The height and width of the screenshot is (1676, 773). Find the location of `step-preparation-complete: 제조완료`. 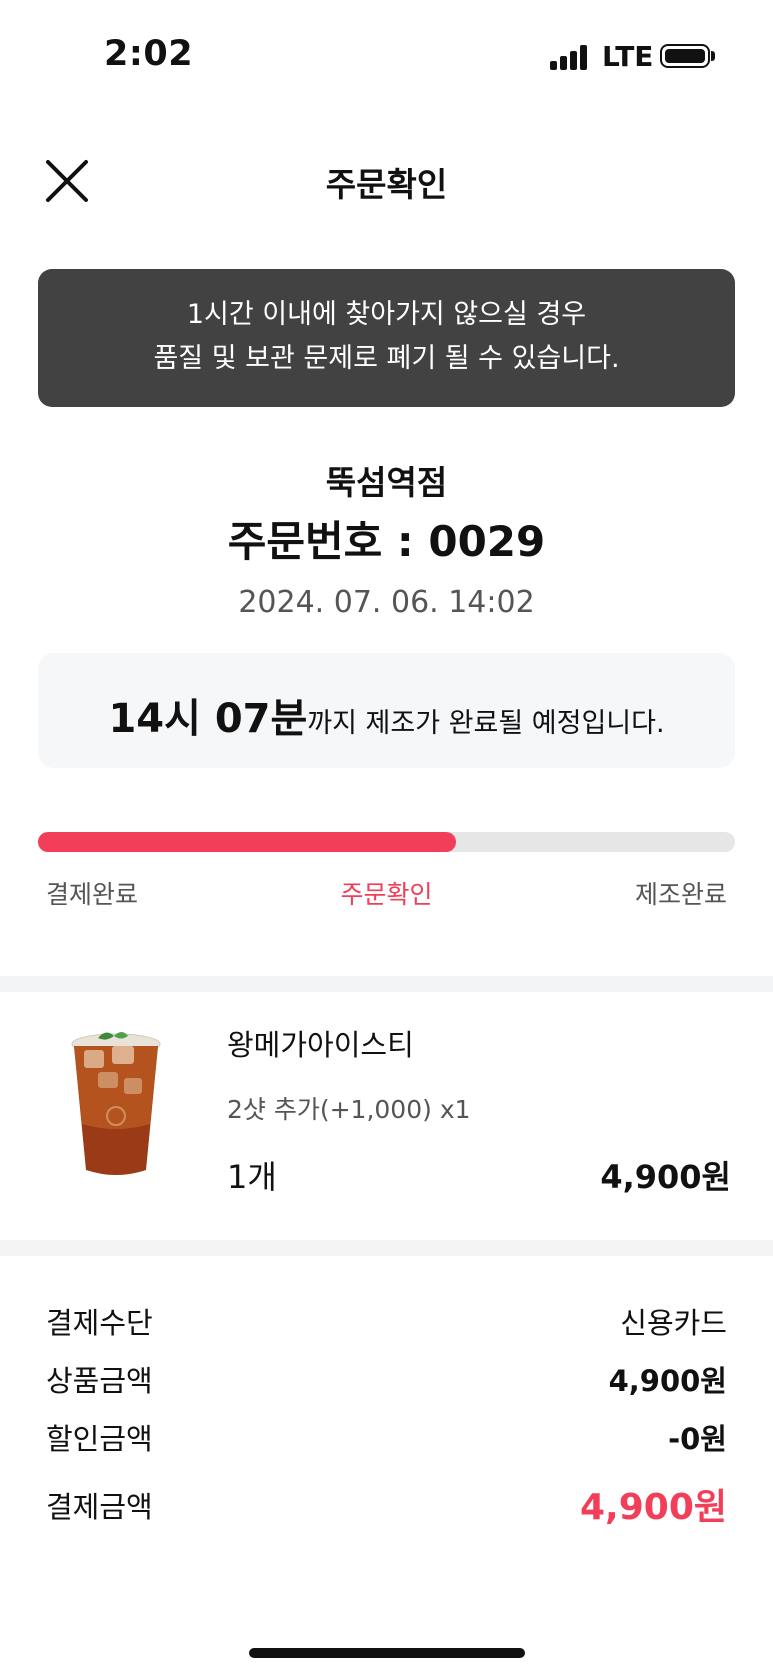

step-preparation-complete: 제조완료 is located at coordinates (680, 894).